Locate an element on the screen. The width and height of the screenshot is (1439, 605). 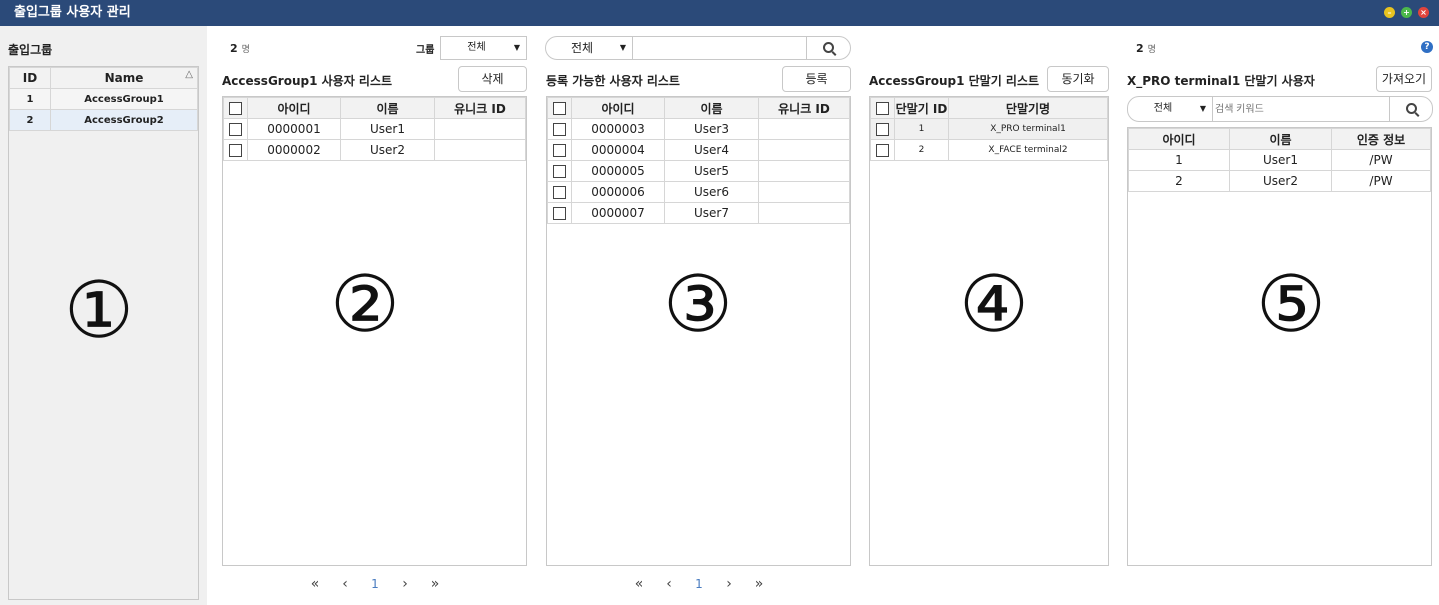
table-row: 1 AccessGroup1 is located at coordinates (103, 99).